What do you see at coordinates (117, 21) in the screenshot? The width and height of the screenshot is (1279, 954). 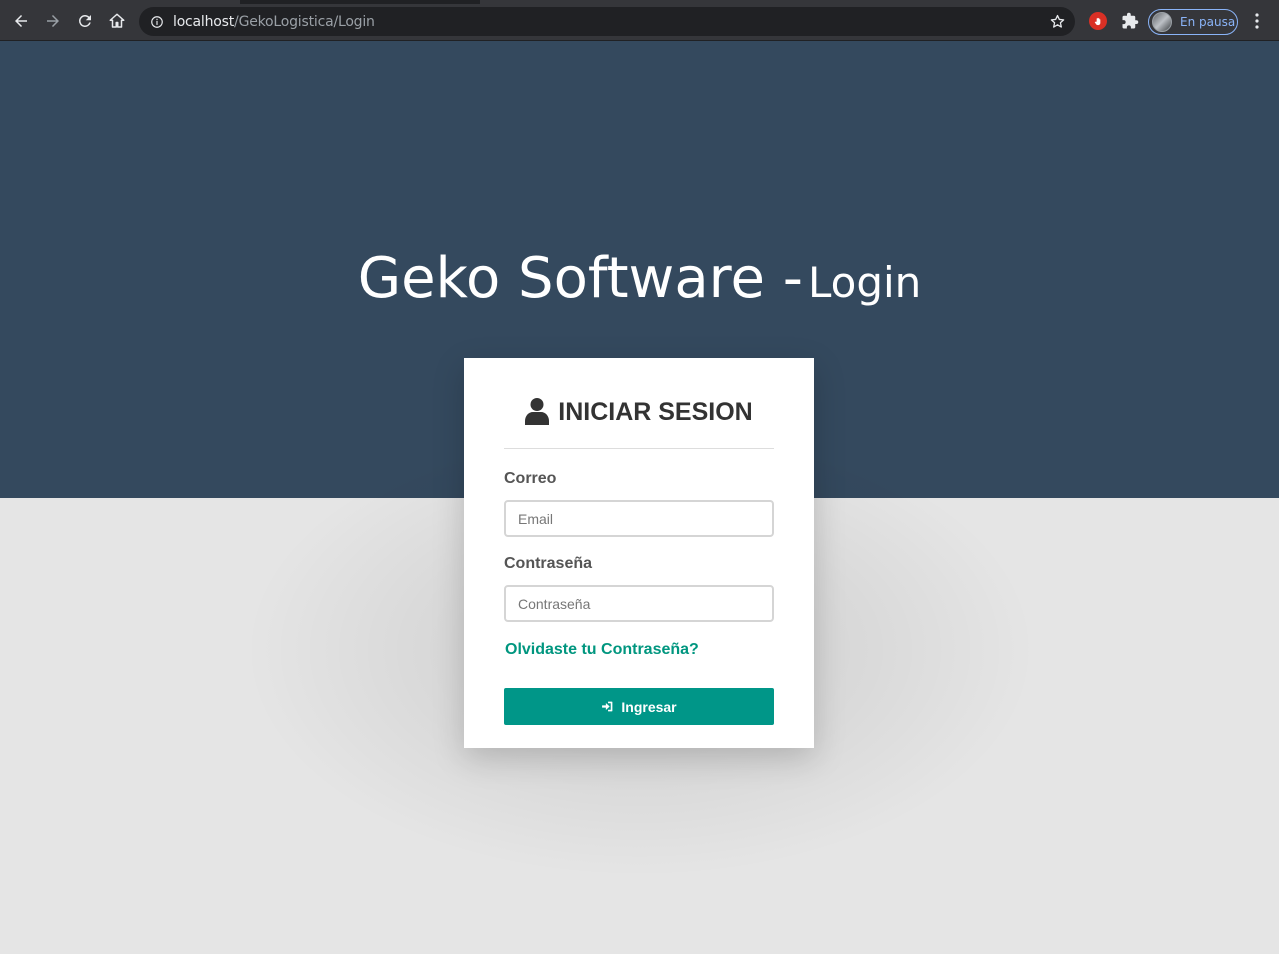 I see `home-icon` at bounding box center [117, 21].